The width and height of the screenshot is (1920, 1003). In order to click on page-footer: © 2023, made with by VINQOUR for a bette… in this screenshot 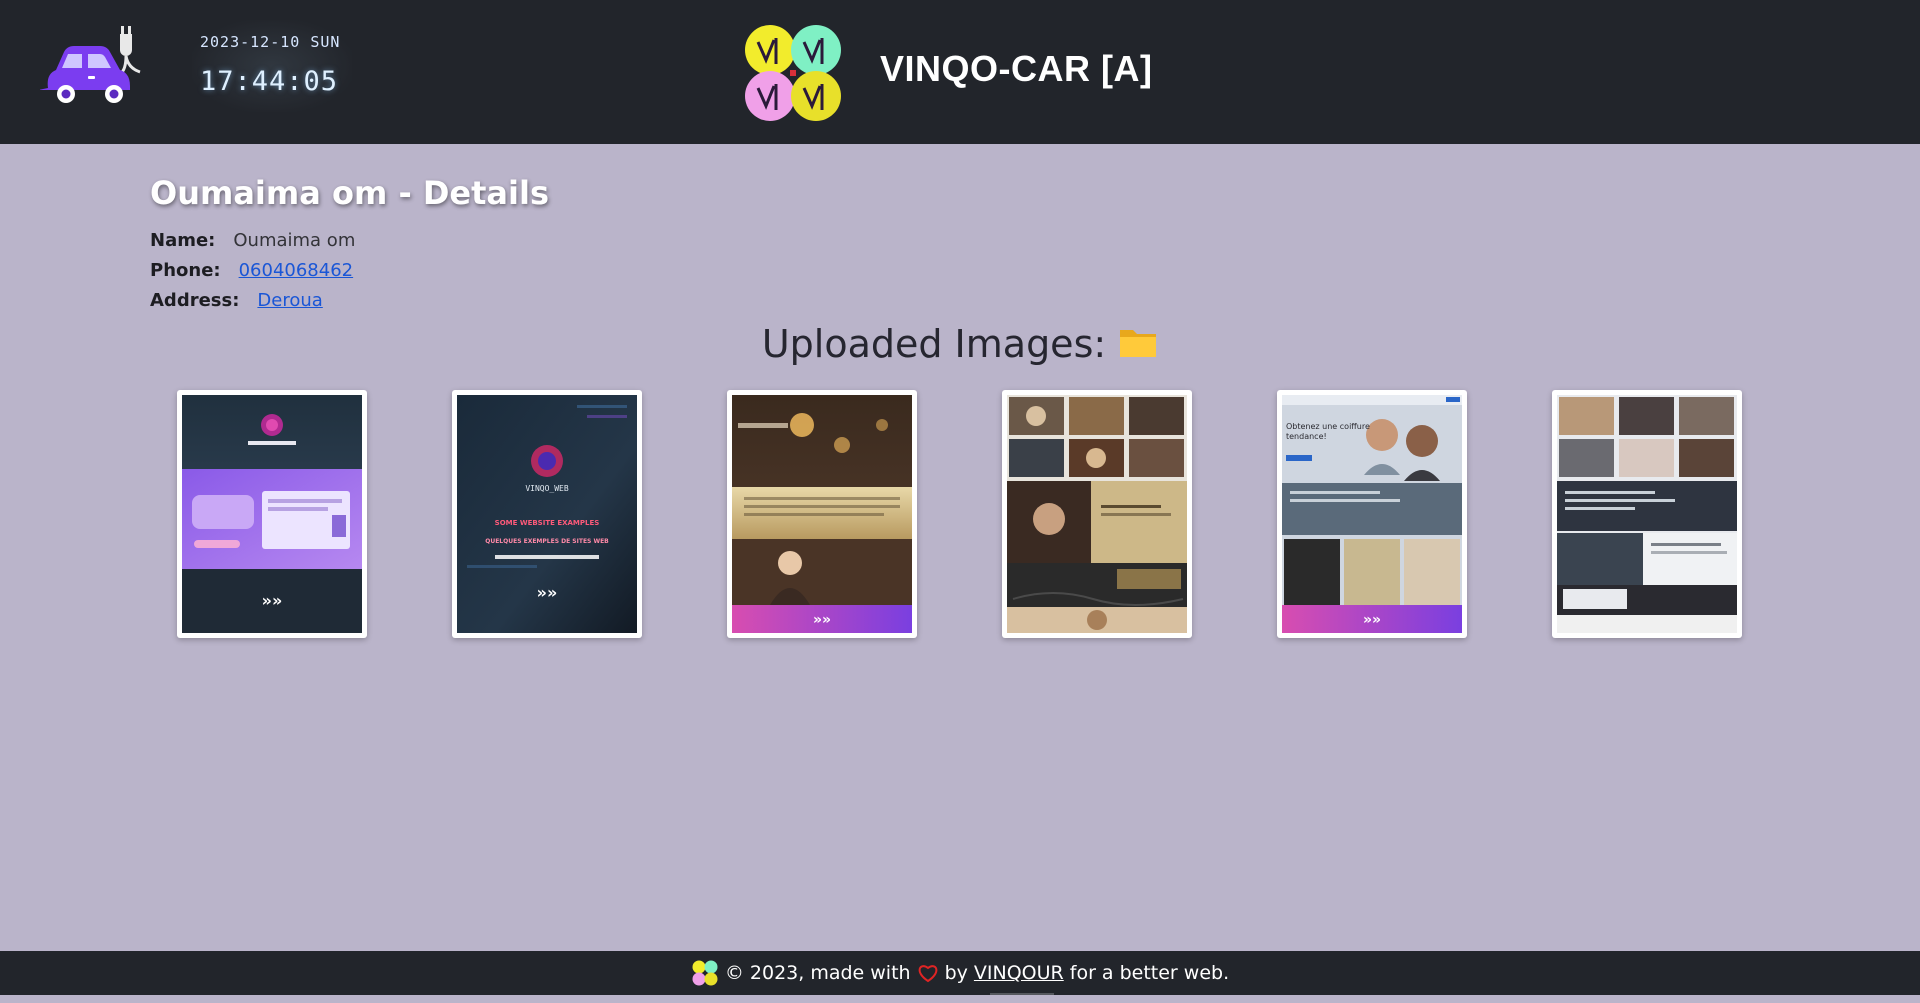, I will do `click(960, 973)`.